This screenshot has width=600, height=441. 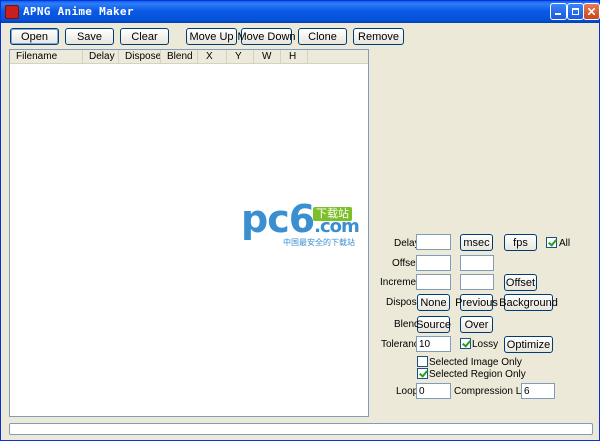 I want to click on close-icon, so click(x=591, y=11).